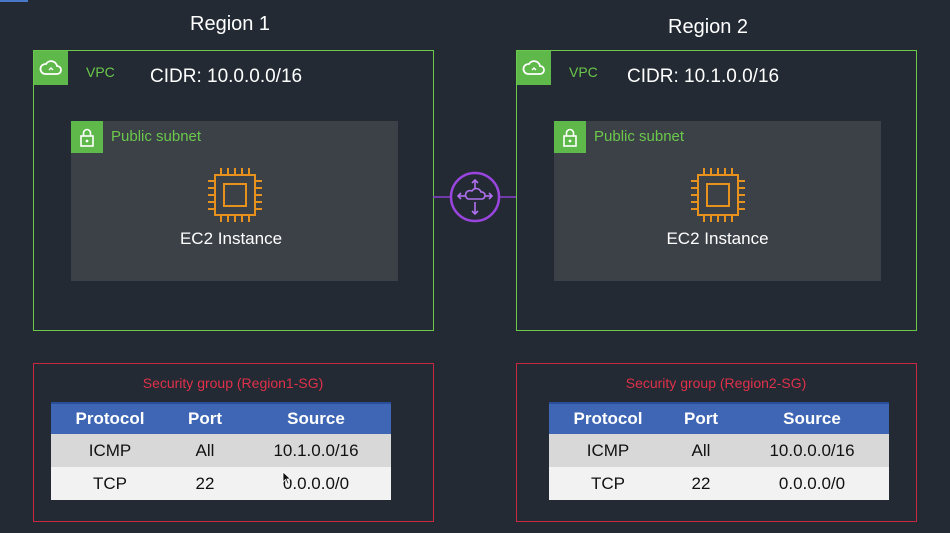 The image size is (950, 533). What do you see at coordinates (230, 24) in the screenshot?
I see `region-1-title: Region 1` at bounding box center [230, 24].